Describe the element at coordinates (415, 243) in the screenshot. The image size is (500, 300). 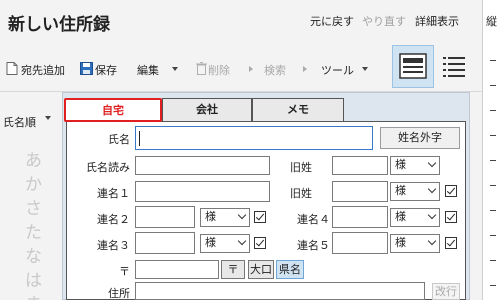
I see `joint-5-honorific-select: 様` at that location.